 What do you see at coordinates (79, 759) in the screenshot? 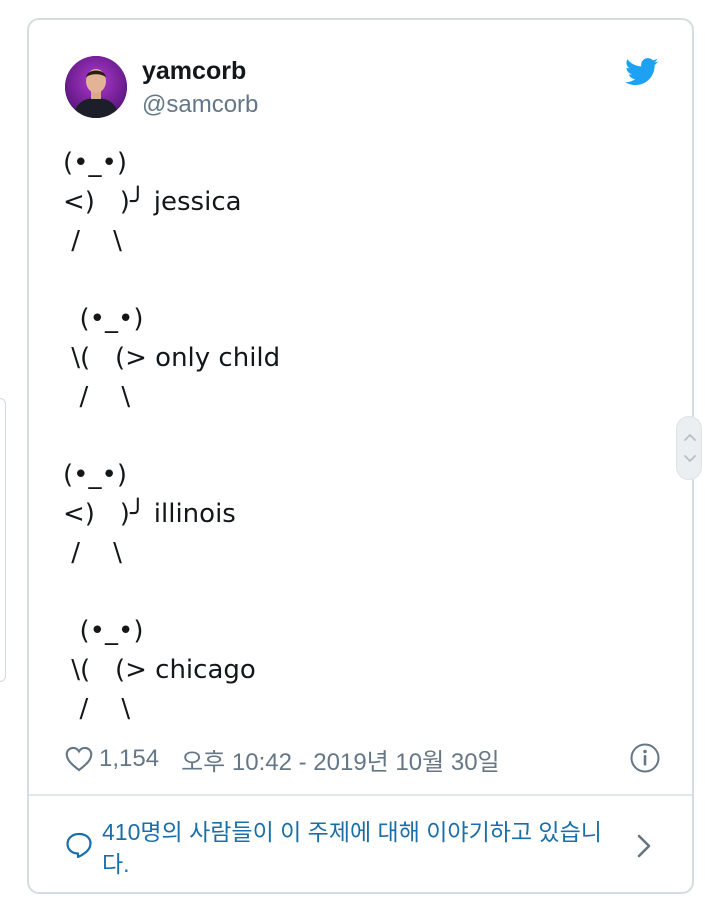
I see `heart-icon` at bounding box center [79, 759].